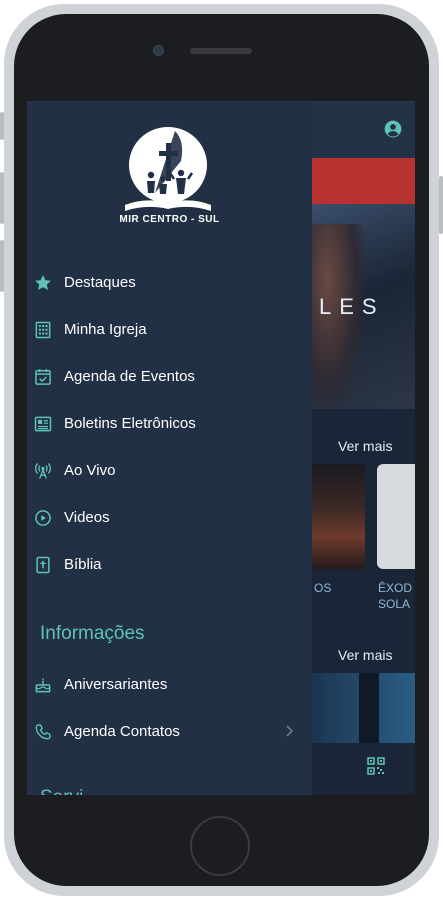 This screenshot has height=900, width=443. I want to click on menu-item-destaques: Destaques, so click(169, 283).